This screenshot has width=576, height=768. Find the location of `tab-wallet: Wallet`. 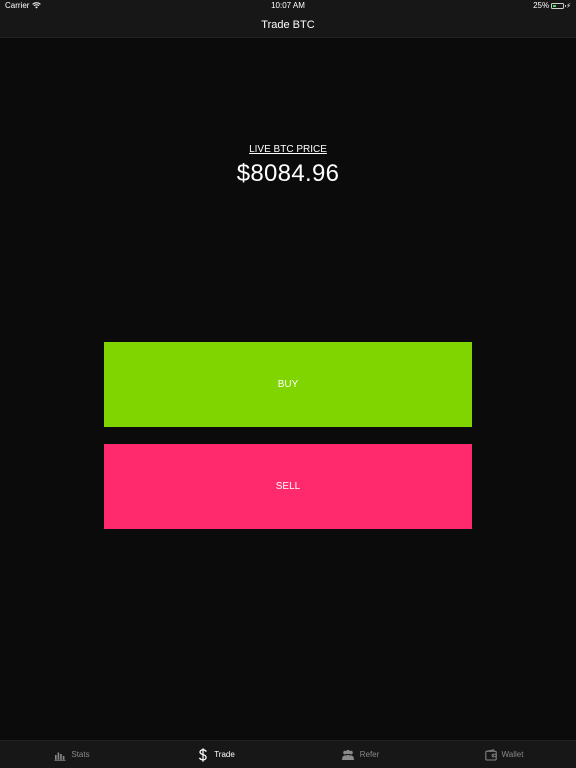

tab-wallet: Wallet is located at coordinates (504, 754).